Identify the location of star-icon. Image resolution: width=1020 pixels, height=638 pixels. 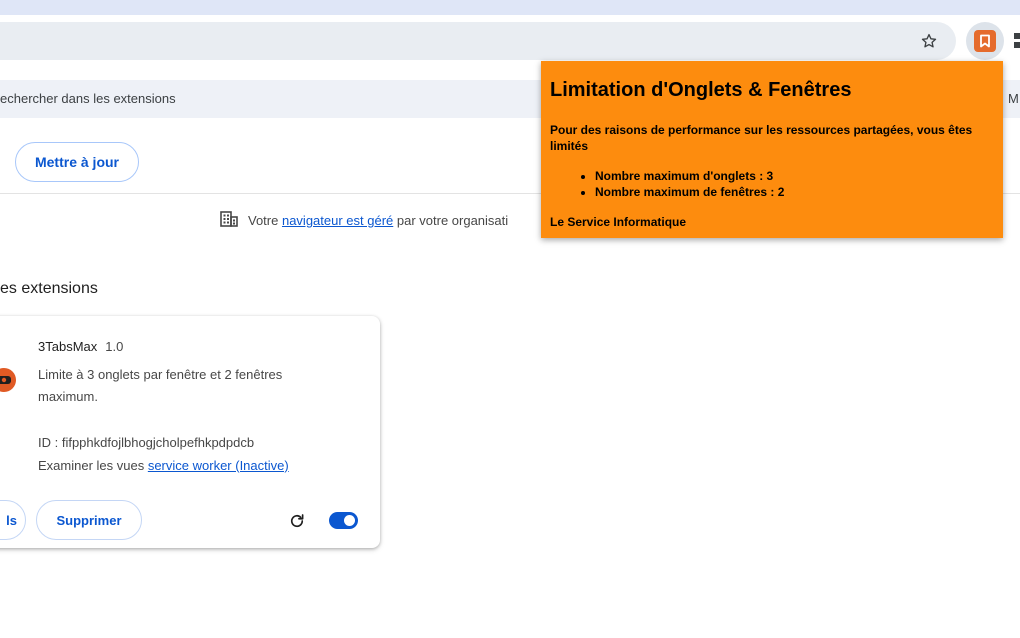
(929, 40).